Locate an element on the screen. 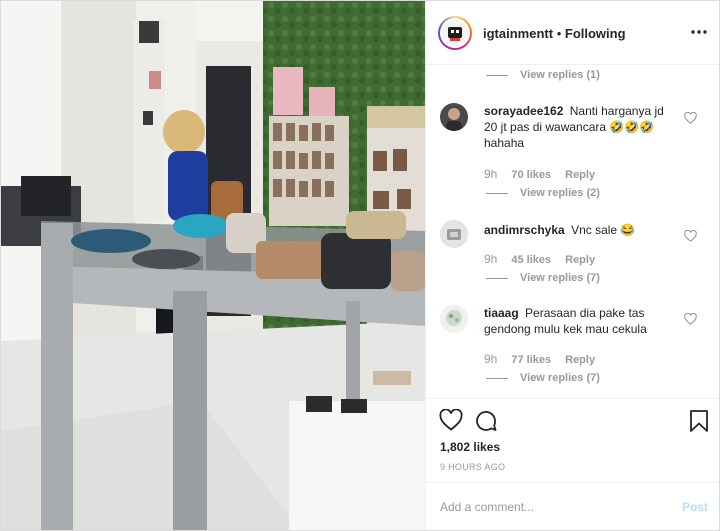  more-options-icon is located at coordinates (699, 32).